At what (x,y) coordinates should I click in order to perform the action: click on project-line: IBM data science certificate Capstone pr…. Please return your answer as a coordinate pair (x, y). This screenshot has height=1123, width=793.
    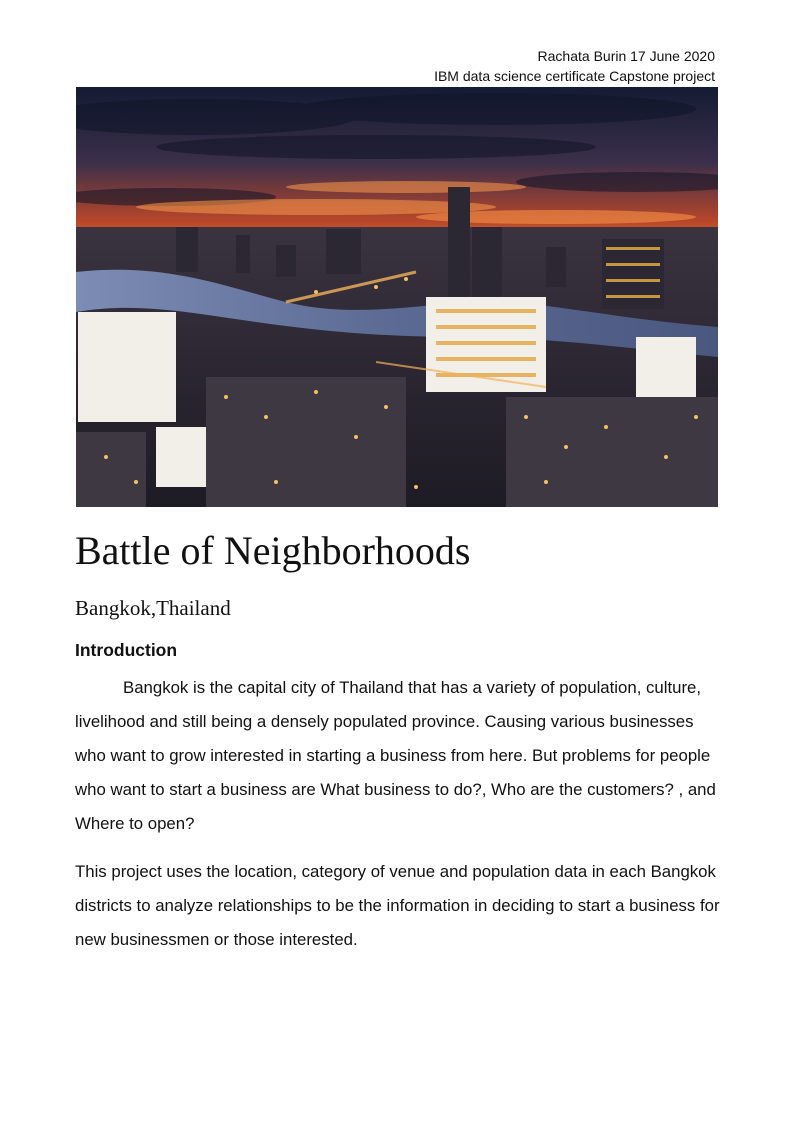
    Looking at the image, I should click on (574, 76).